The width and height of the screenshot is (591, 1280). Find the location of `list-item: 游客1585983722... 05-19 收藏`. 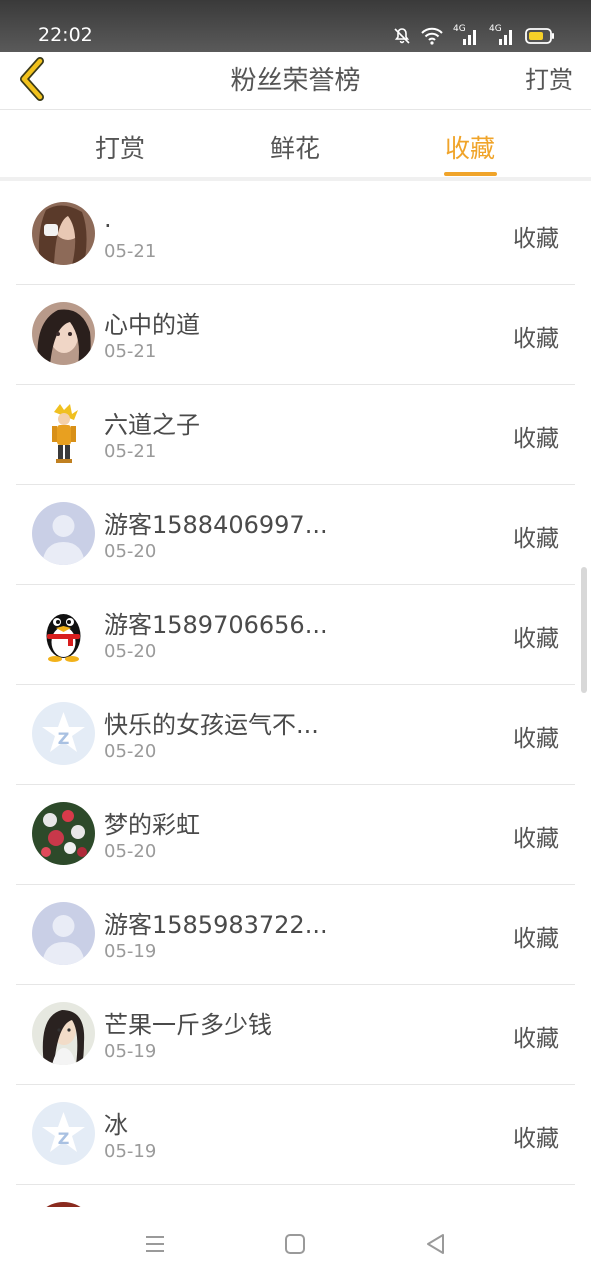

list-item: 游客1585983722... 05-19 收藏 is located at coordinates (295, 935).